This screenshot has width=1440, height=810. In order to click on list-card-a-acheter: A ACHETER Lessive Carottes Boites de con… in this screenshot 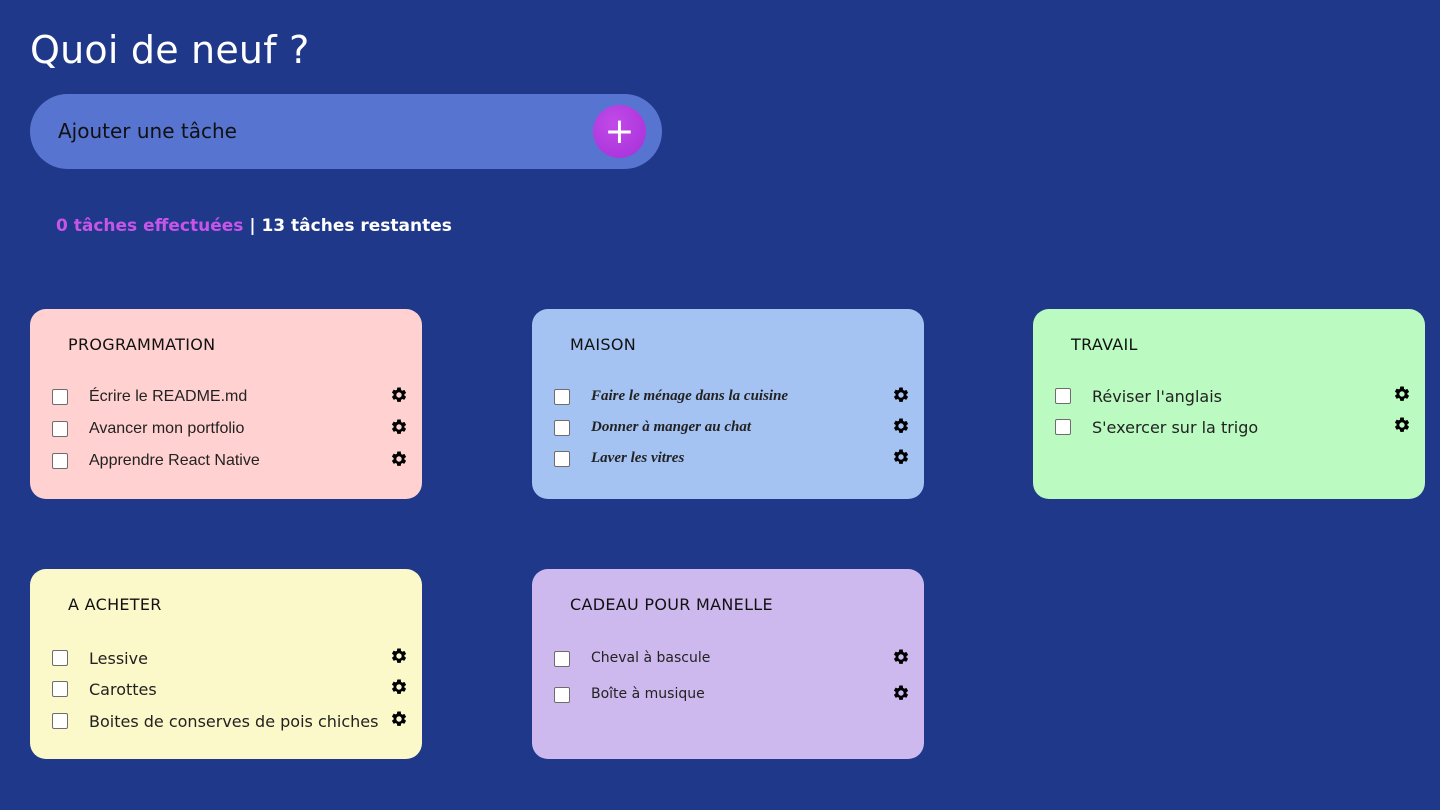, I will do `click(226, 664)`.